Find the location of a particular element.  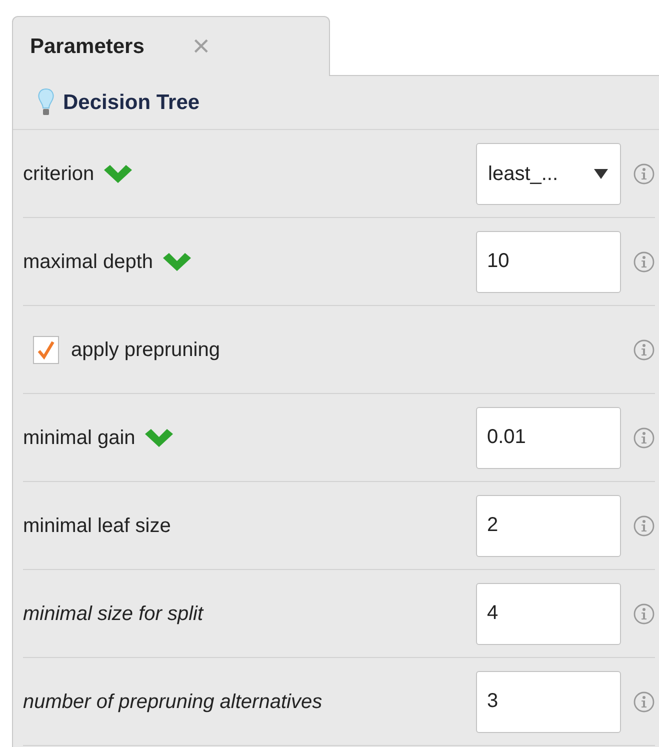

value-field: 2 is located at coordinates (548, 525).